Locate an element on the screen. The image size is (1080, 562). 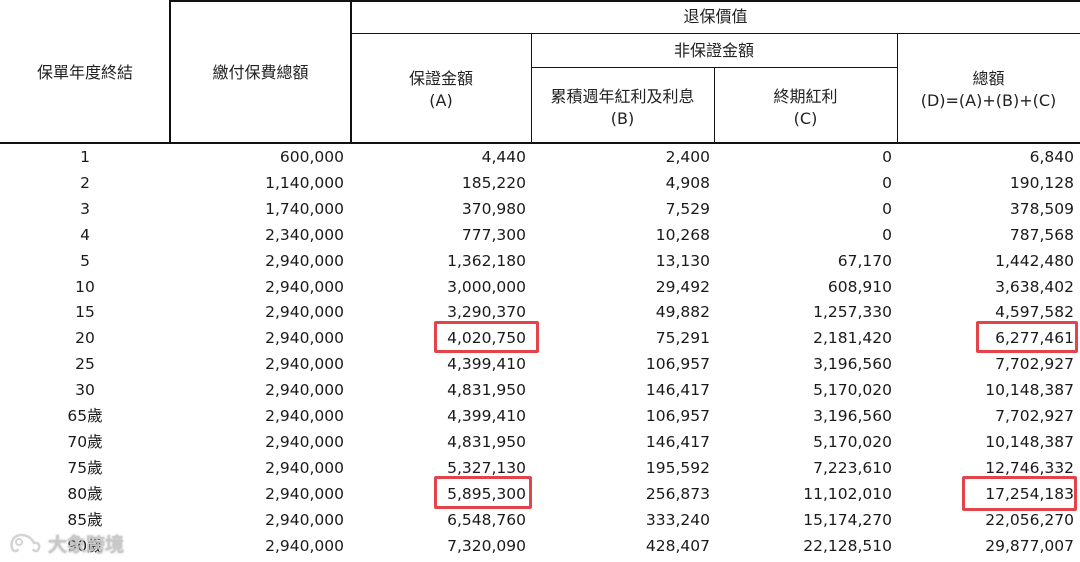
cell-total: 190,128 is located at coordinates (1041, 182).